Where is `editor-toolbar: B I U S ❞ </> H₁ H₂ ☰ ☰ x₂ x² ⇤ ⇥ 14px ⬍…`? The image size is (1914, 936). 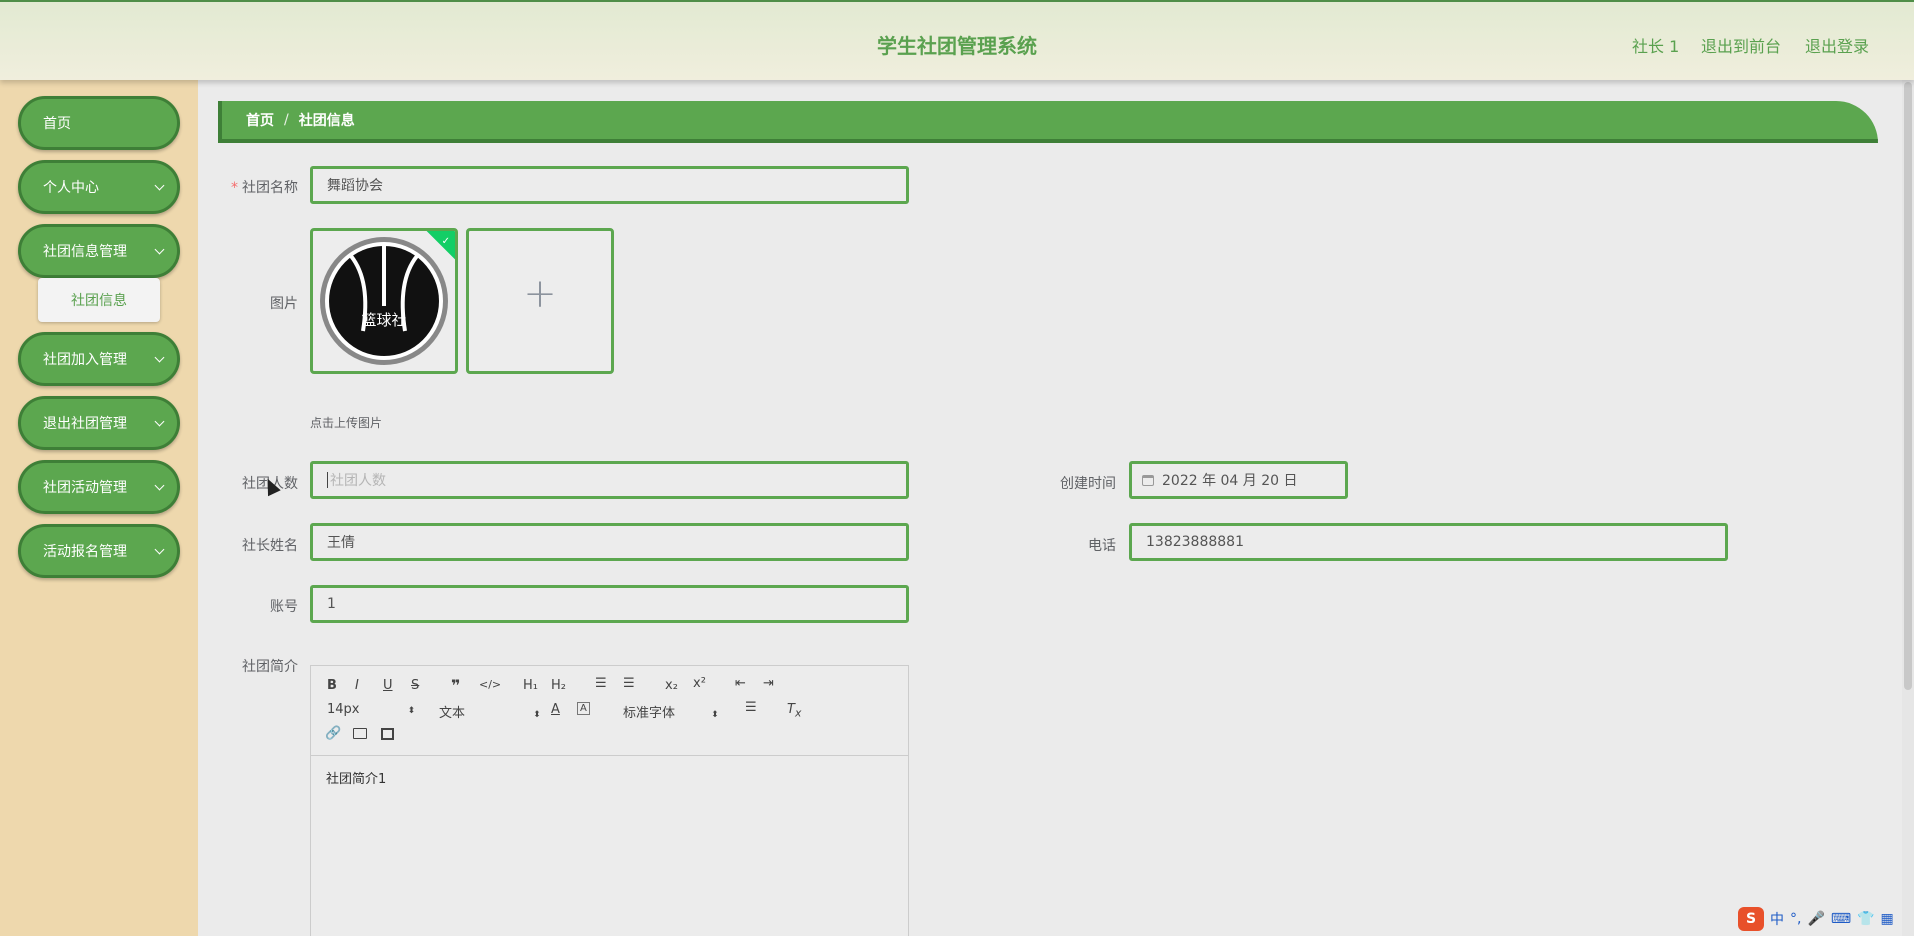 editor-toolbar: B I U S ❞ </> H₁ H₂ ☰ ☰ x₂ x² ⇤ ⇥ 14px ⬍… is located at coordinates (609, 711).